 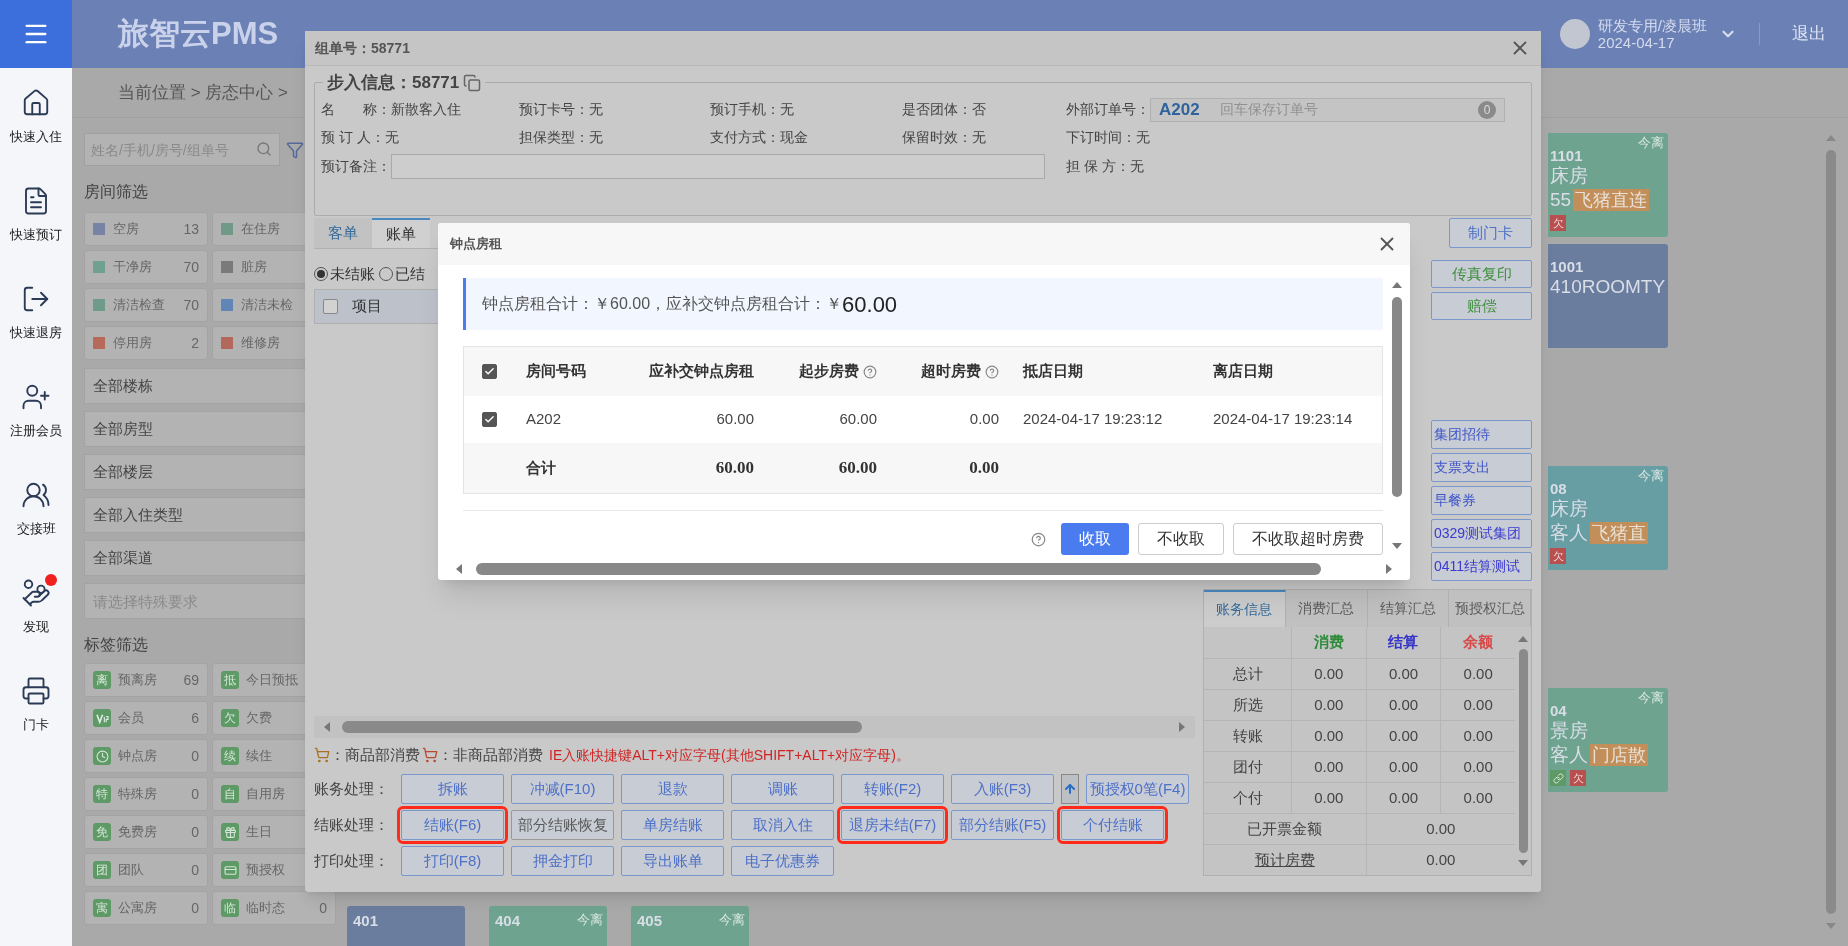 I want to click on action-button: 调账, so click(x=782, y=789).